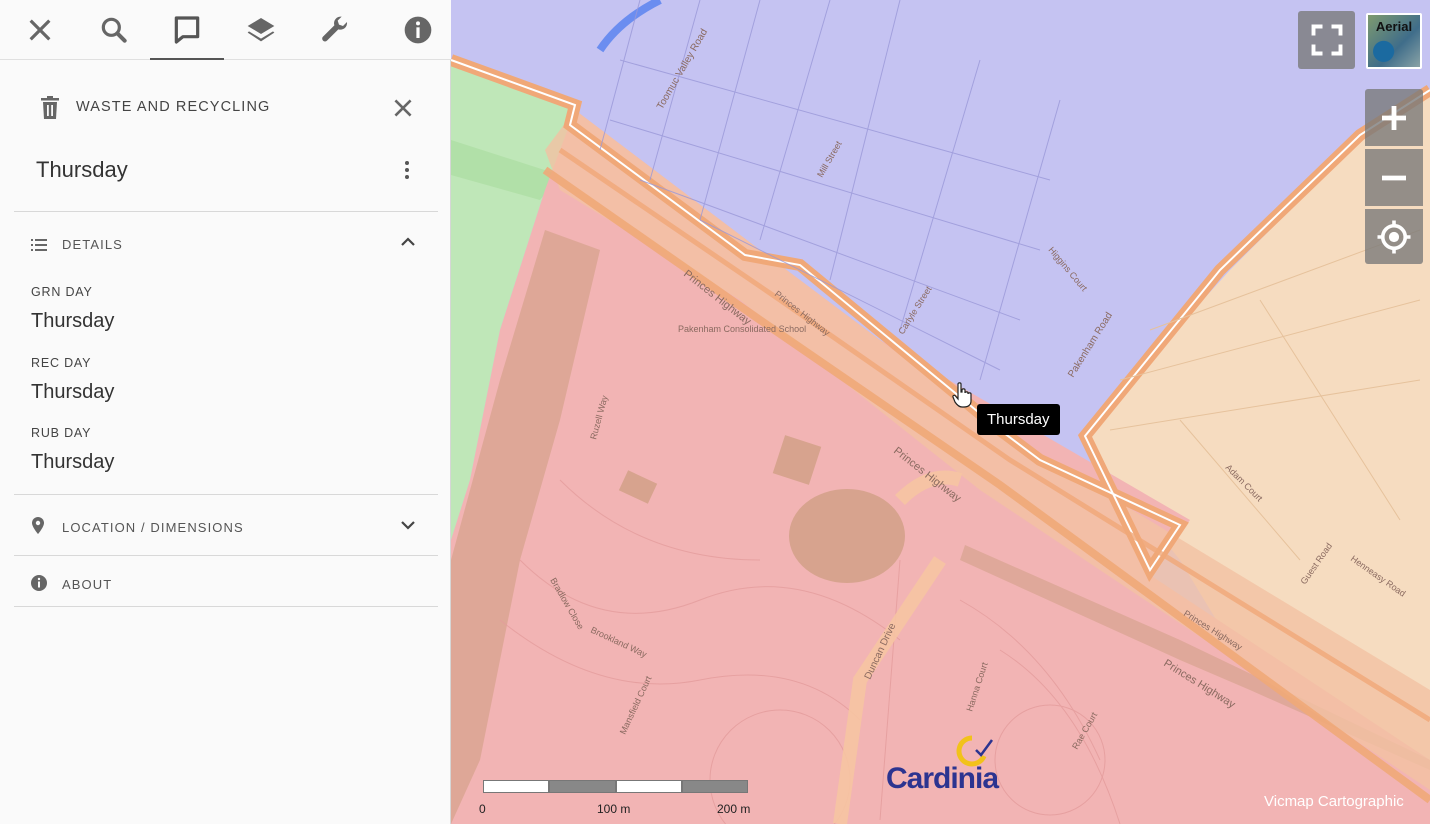 This screenshot has height=824, width=1430. I want to click on grn-day-value: Thursday, so click(73, 321).